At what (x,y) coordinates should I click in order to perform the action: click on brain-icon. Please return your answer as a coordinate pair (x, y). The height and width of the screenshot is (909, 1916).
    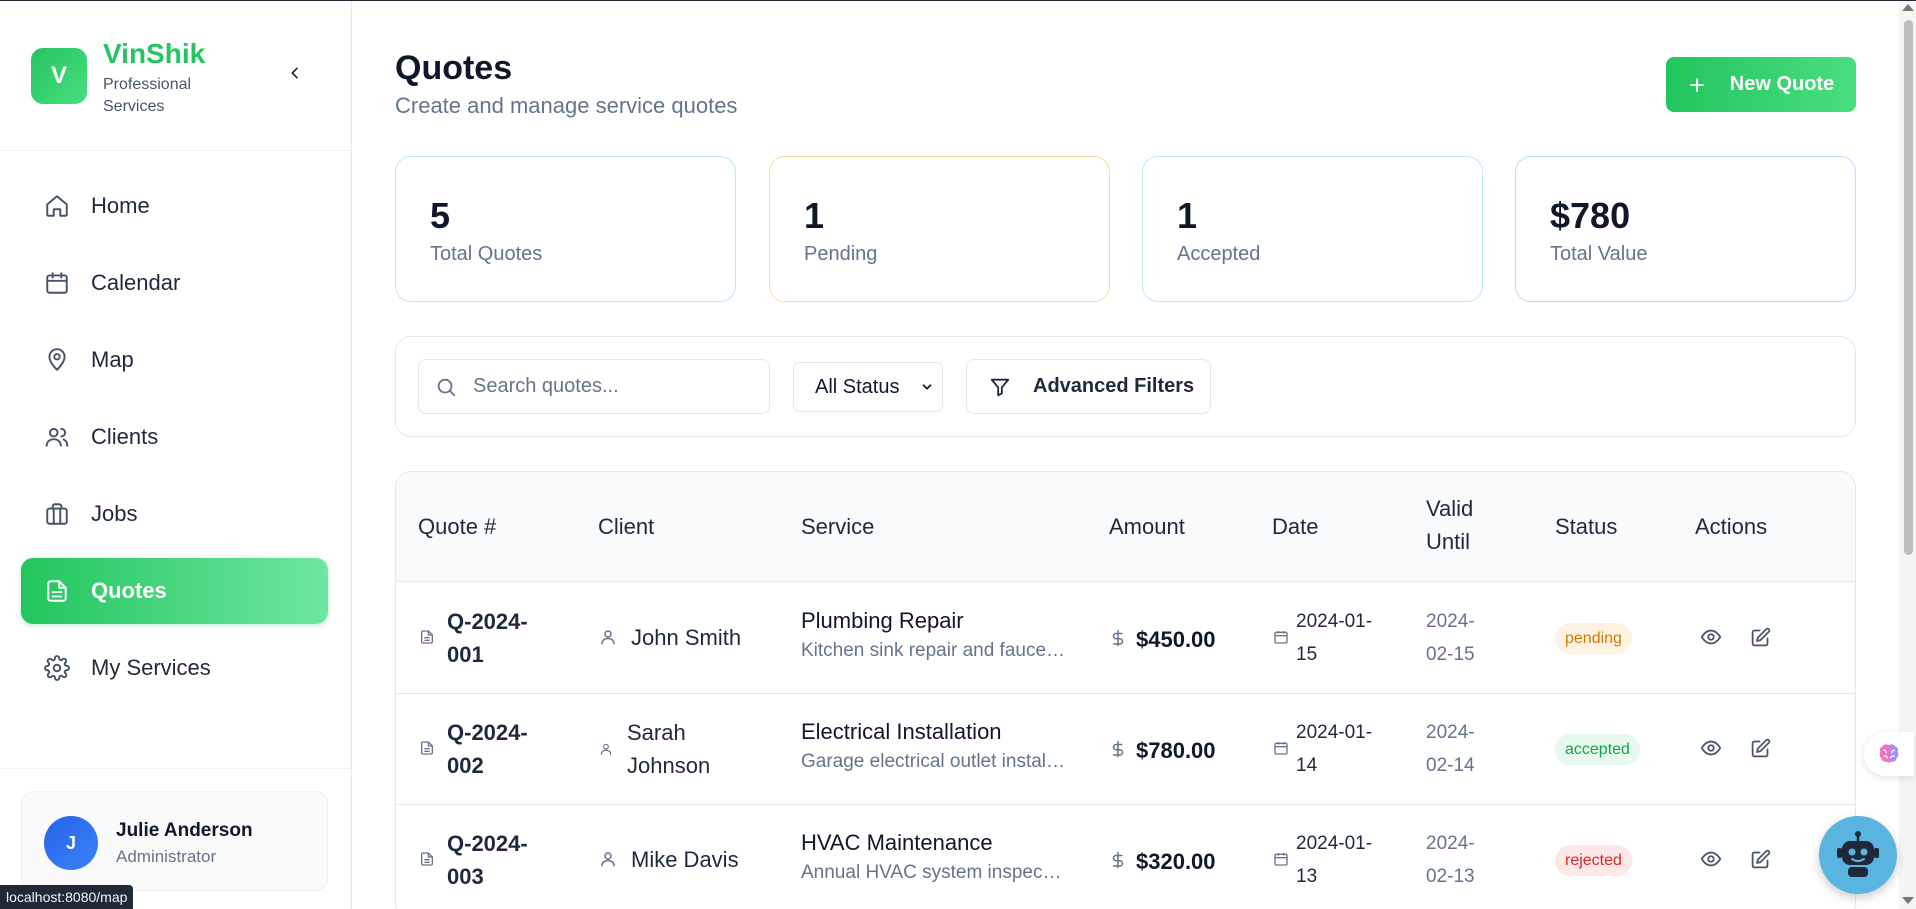
    Looking at the image, I should click on (1889, 753).